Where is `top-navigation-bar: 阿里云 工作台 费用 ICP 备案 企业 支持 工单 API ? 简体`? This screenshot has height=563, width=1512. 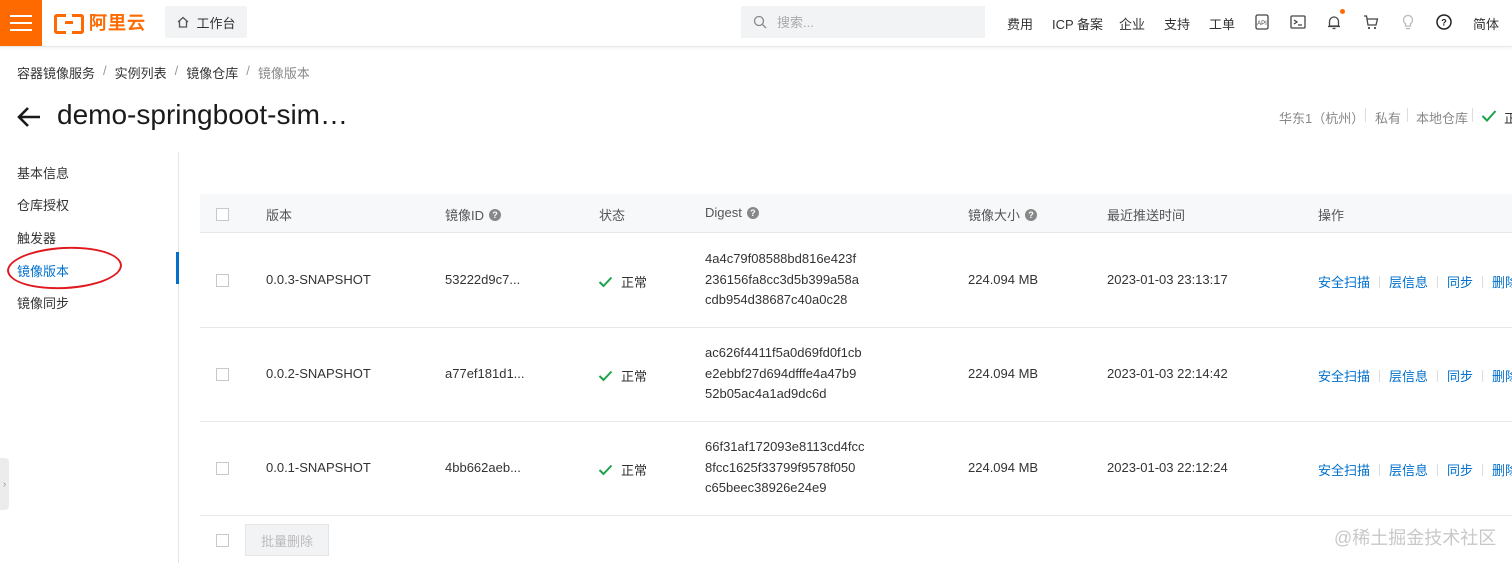 top-navigation-bar: 阿里云 工作台 费用 ICP 备案 企业 支持 工单 API ? 简体 is located at coordinates (756, 23).